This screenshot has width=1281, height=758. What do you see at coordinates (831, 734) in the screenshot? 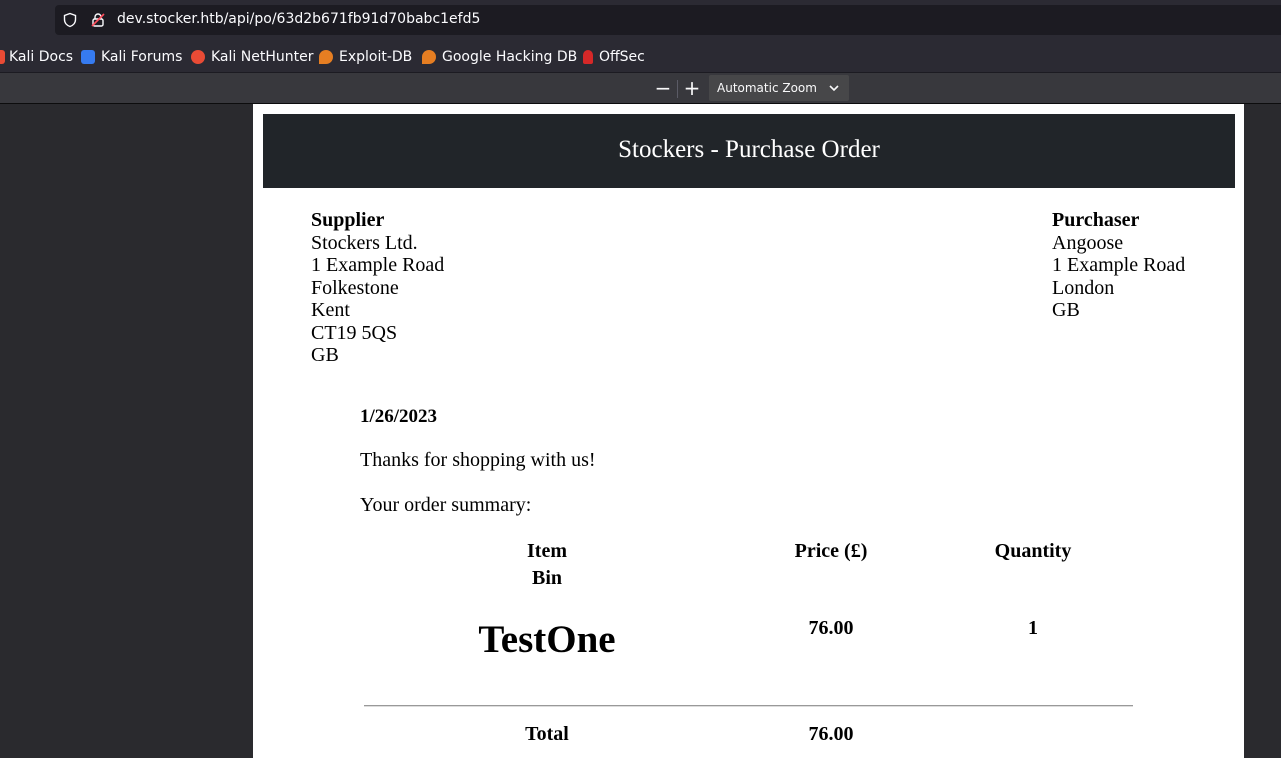
I see `total-value: 76.00` at bounding box center [831, 734].